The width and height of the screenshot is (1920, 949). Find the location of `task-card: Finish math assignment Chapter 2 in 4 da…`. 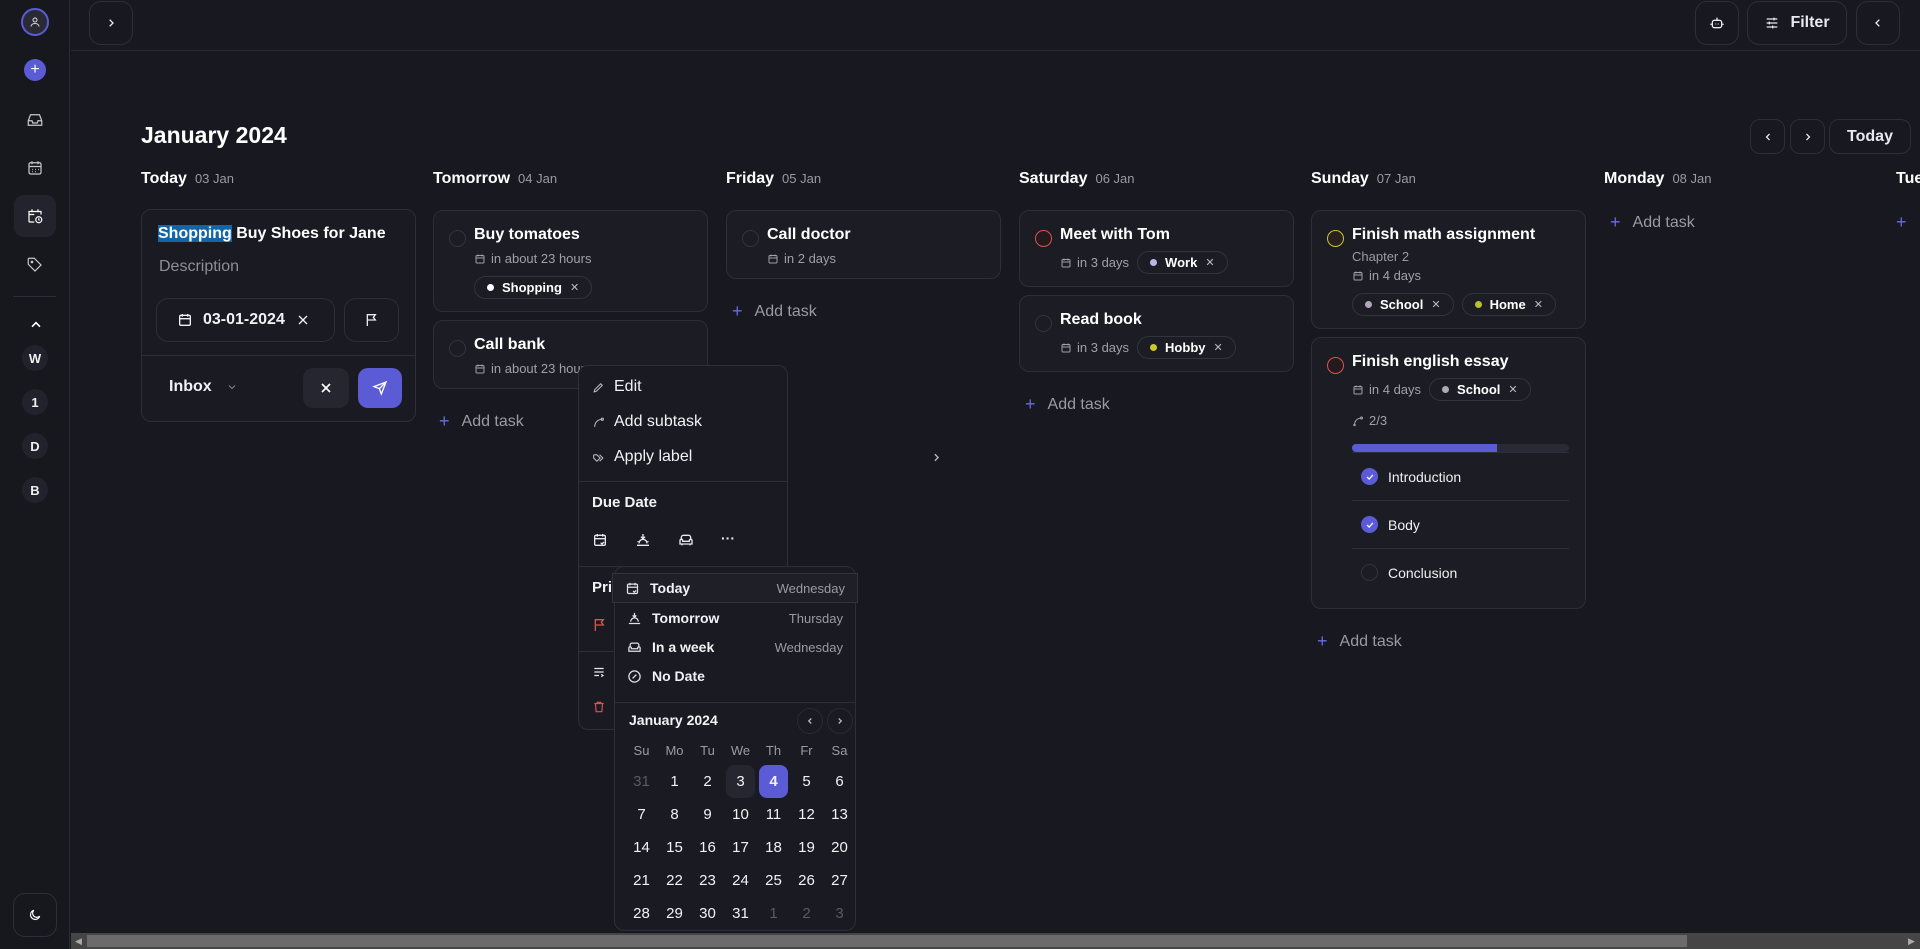

task-card: Finish math assignment Chapter 2 in 4 da… is located at coordinates (1448, 269).